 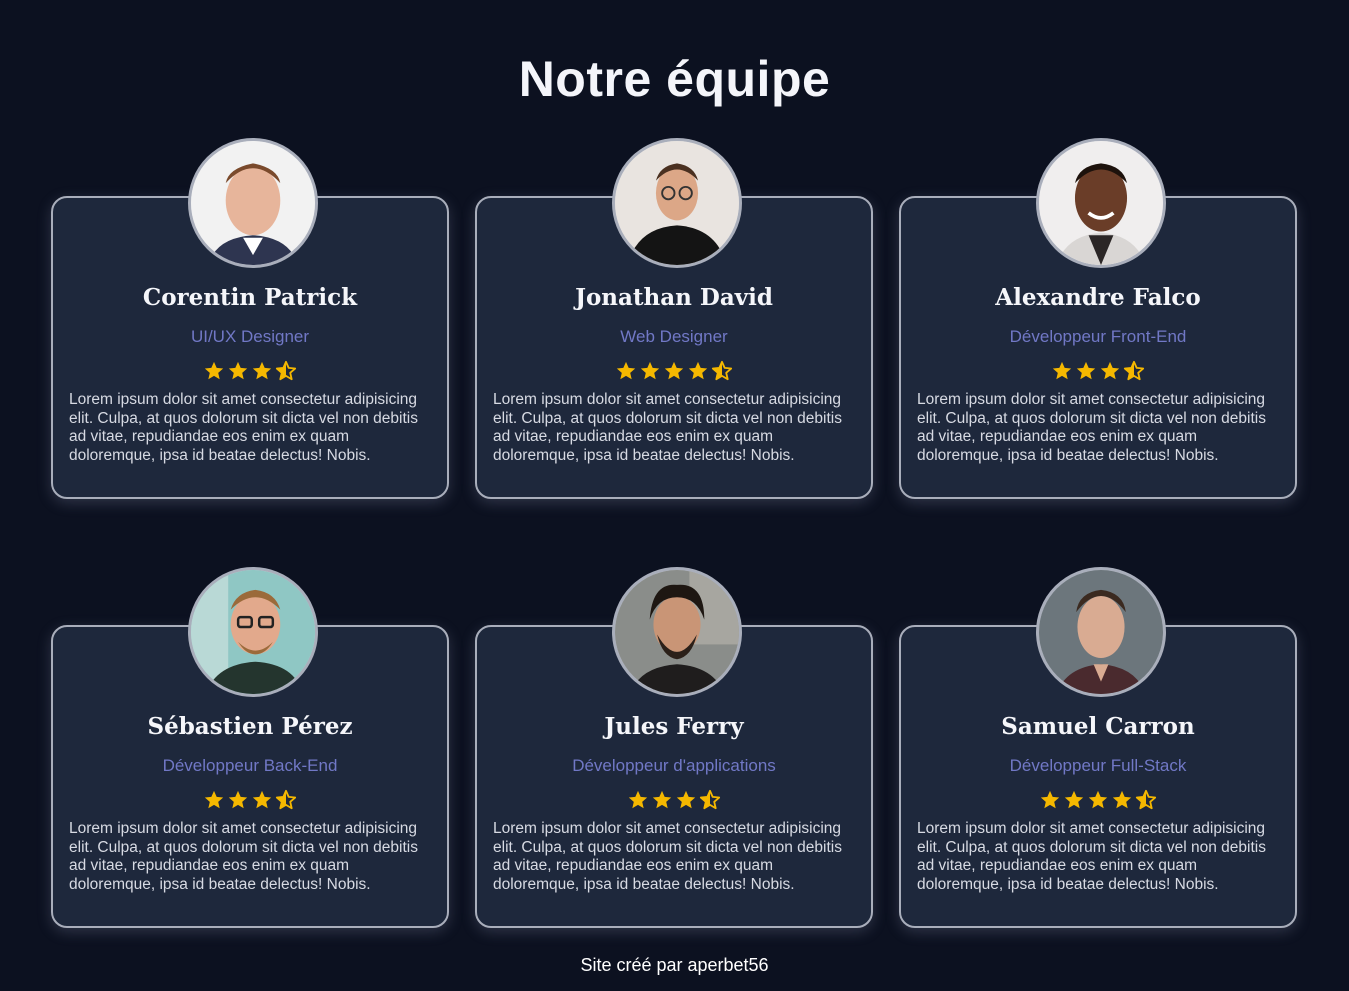 I want to click on member-name: Jonathan David, so click(x=674, y=297).